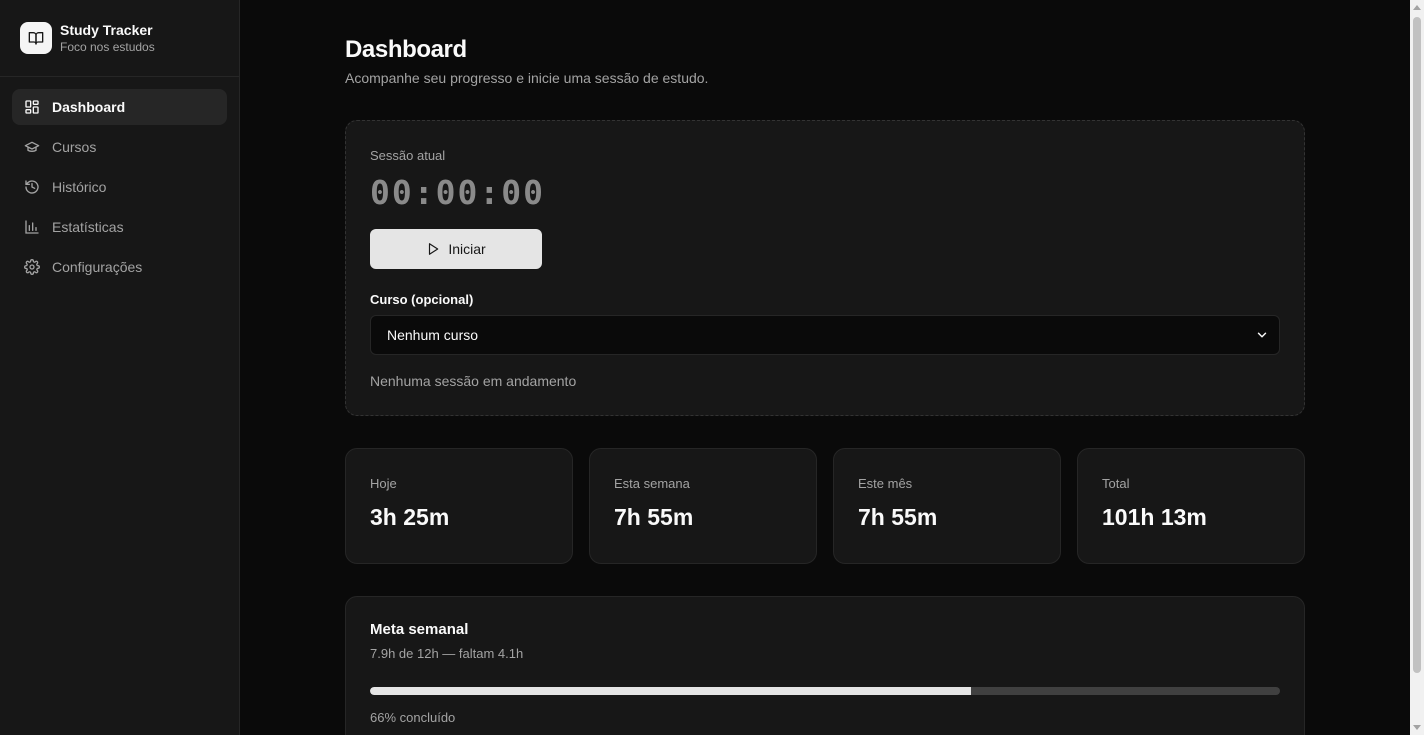  What do you see at coordinates (1417, 7) in the screenshot?
I see `scroll-up-icon` at bounding box center [1417, 7].